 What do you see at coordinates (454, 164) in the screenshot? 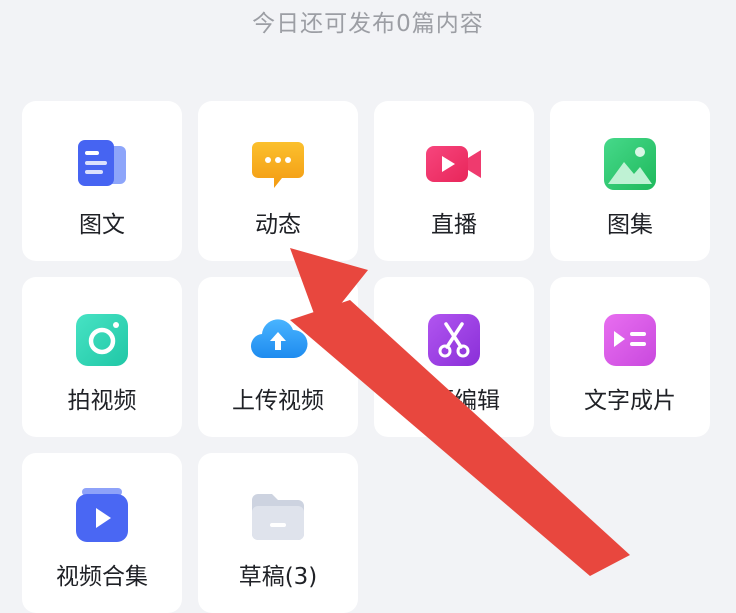
I see `live-video-icon` at bounding box center [454, 164].